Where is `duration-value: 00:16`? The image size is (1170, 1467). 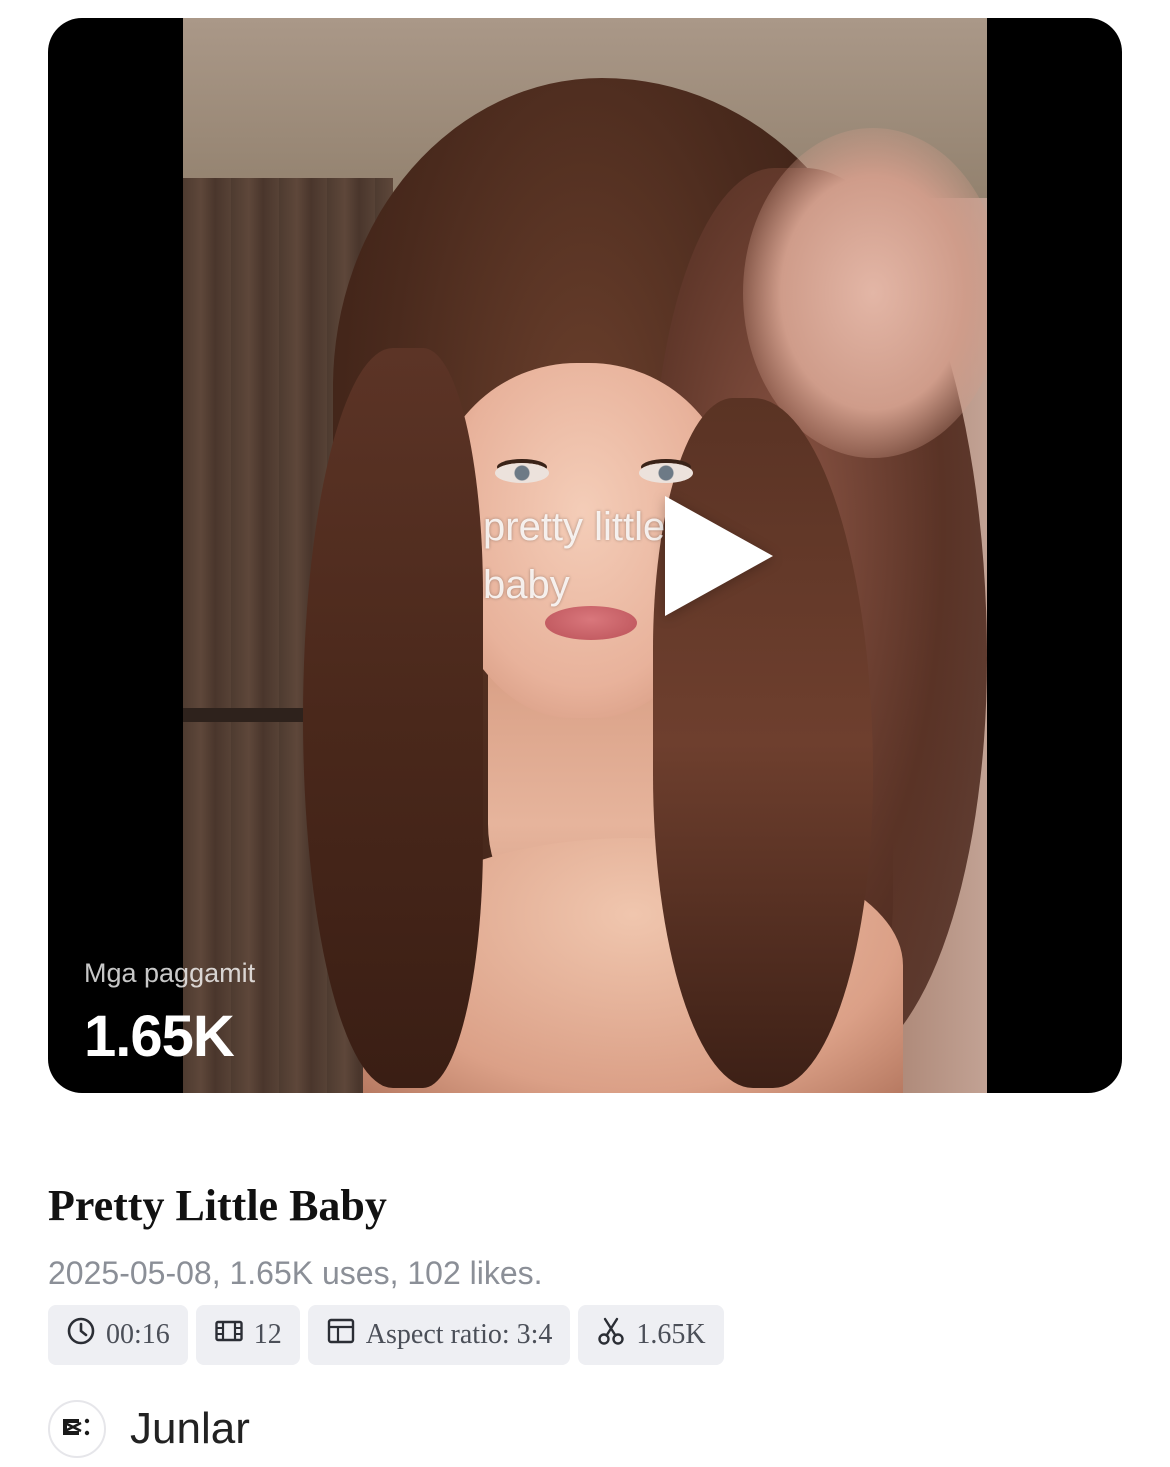 duration-value: 00:16 is located at coordinates (138, 1334).